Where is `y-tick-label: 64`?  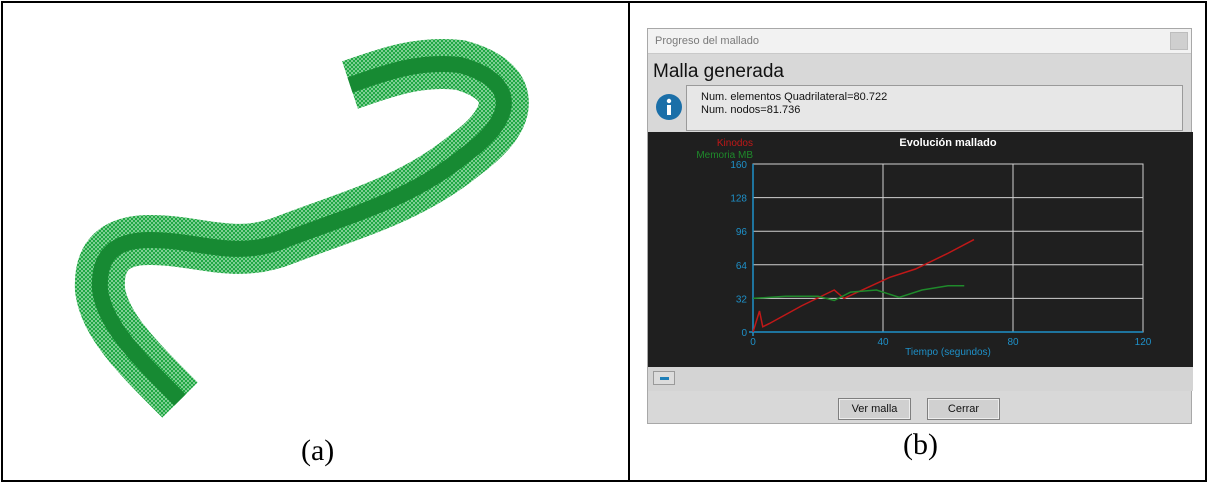 y-tick-label: 64 is located at coordinates (742, 266).